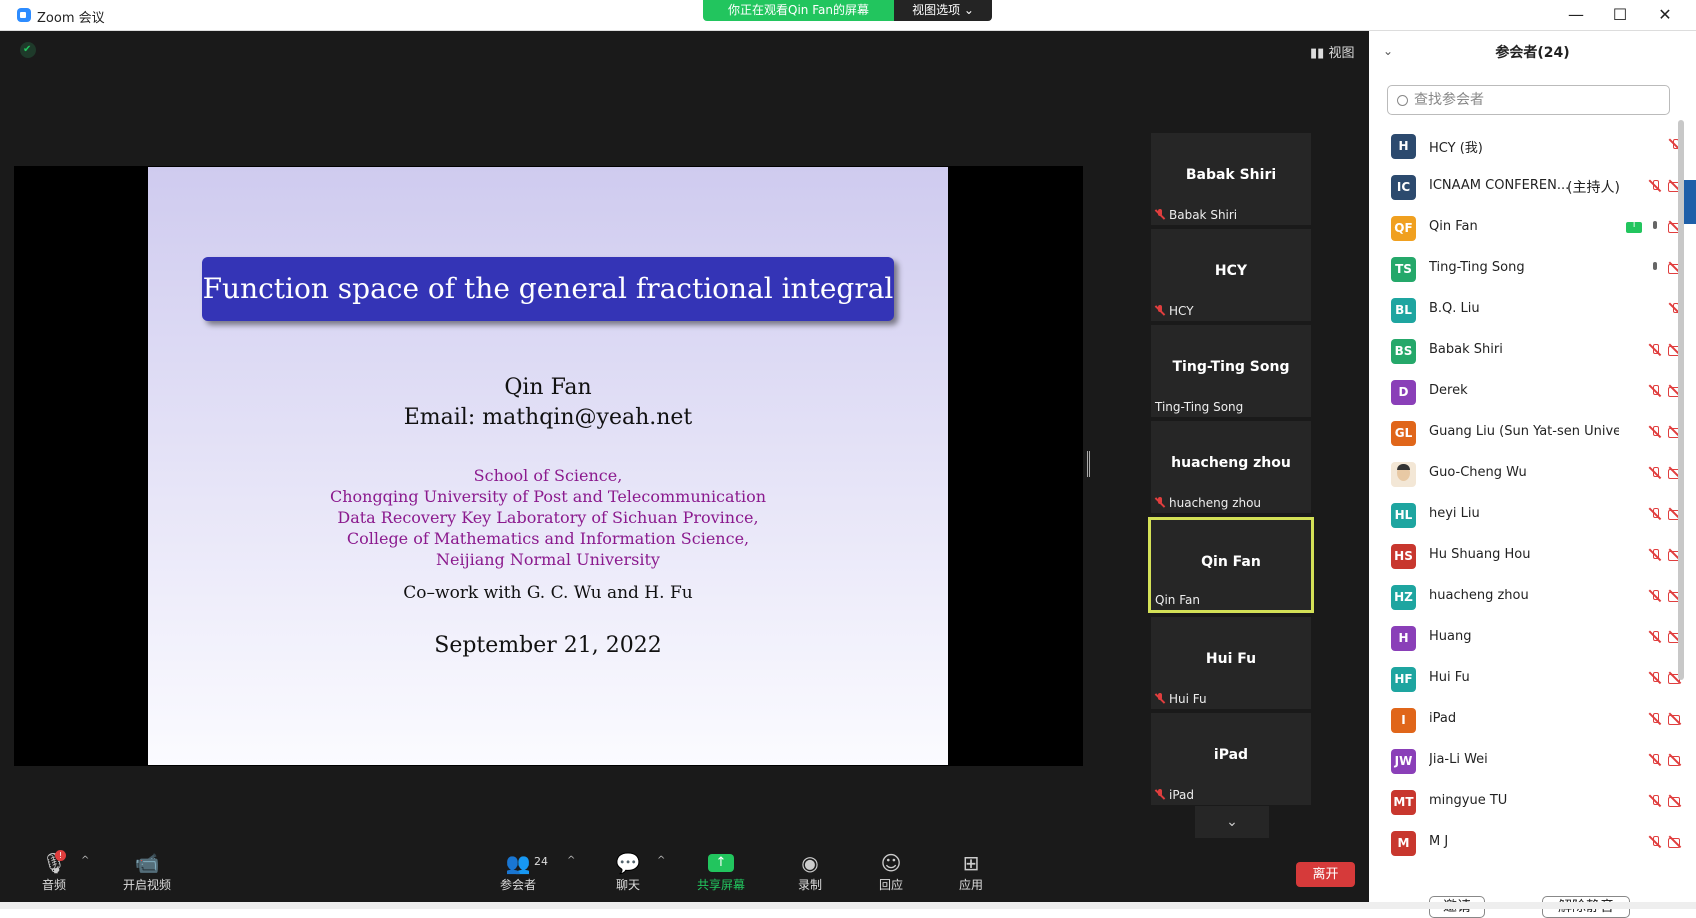  I want to click on audio-options-caret: ^, so click(85, 860).